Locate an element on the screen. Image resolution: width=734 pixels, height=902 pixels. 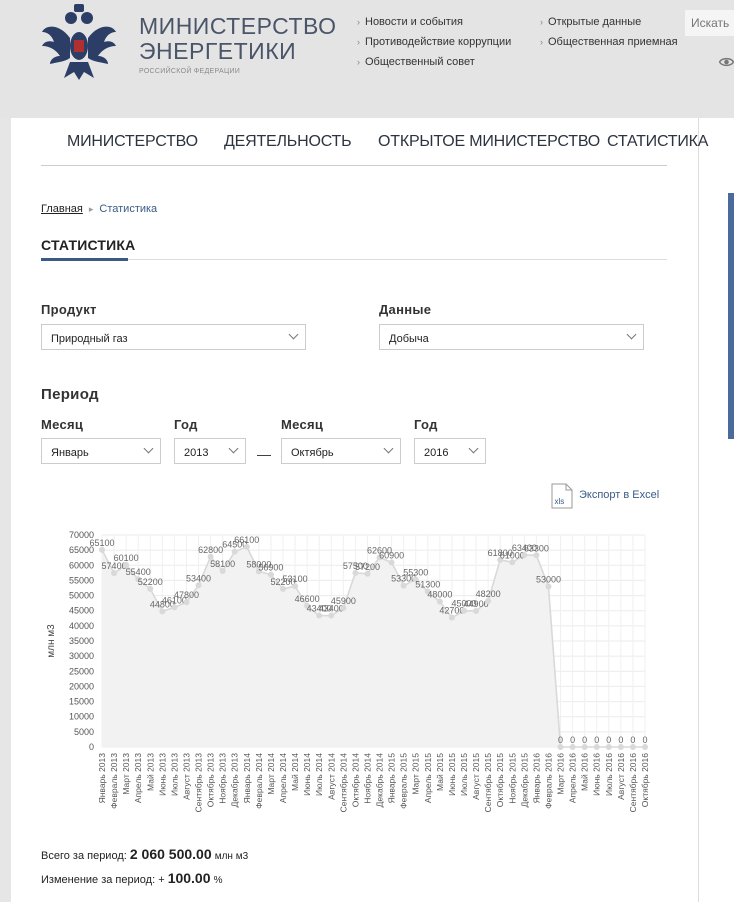
export-excel-link: Экспорт в Excel is located at coordinates (619, 495).